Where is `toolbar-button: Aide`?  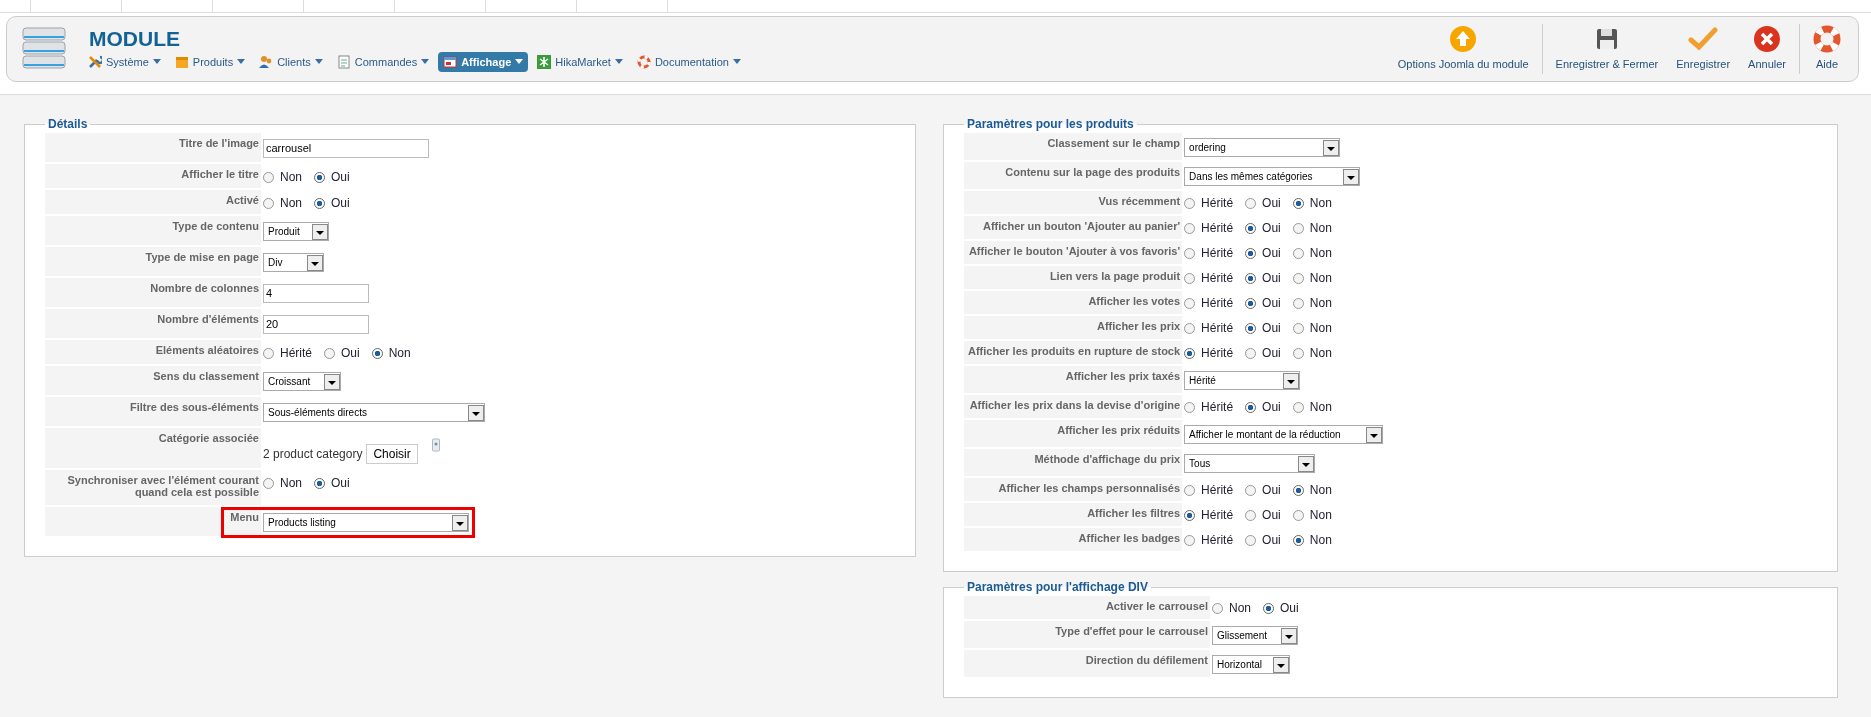 toolbar-button: Aide is located at coordinates (1827, 49).